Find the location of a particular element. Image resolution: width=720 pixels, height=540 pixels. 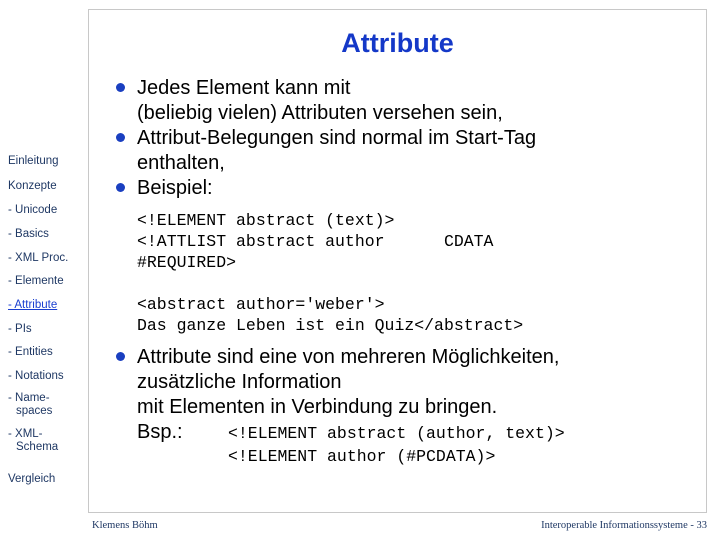

sidebar-item-basics: - Basics is located at coordinates (28, 234).